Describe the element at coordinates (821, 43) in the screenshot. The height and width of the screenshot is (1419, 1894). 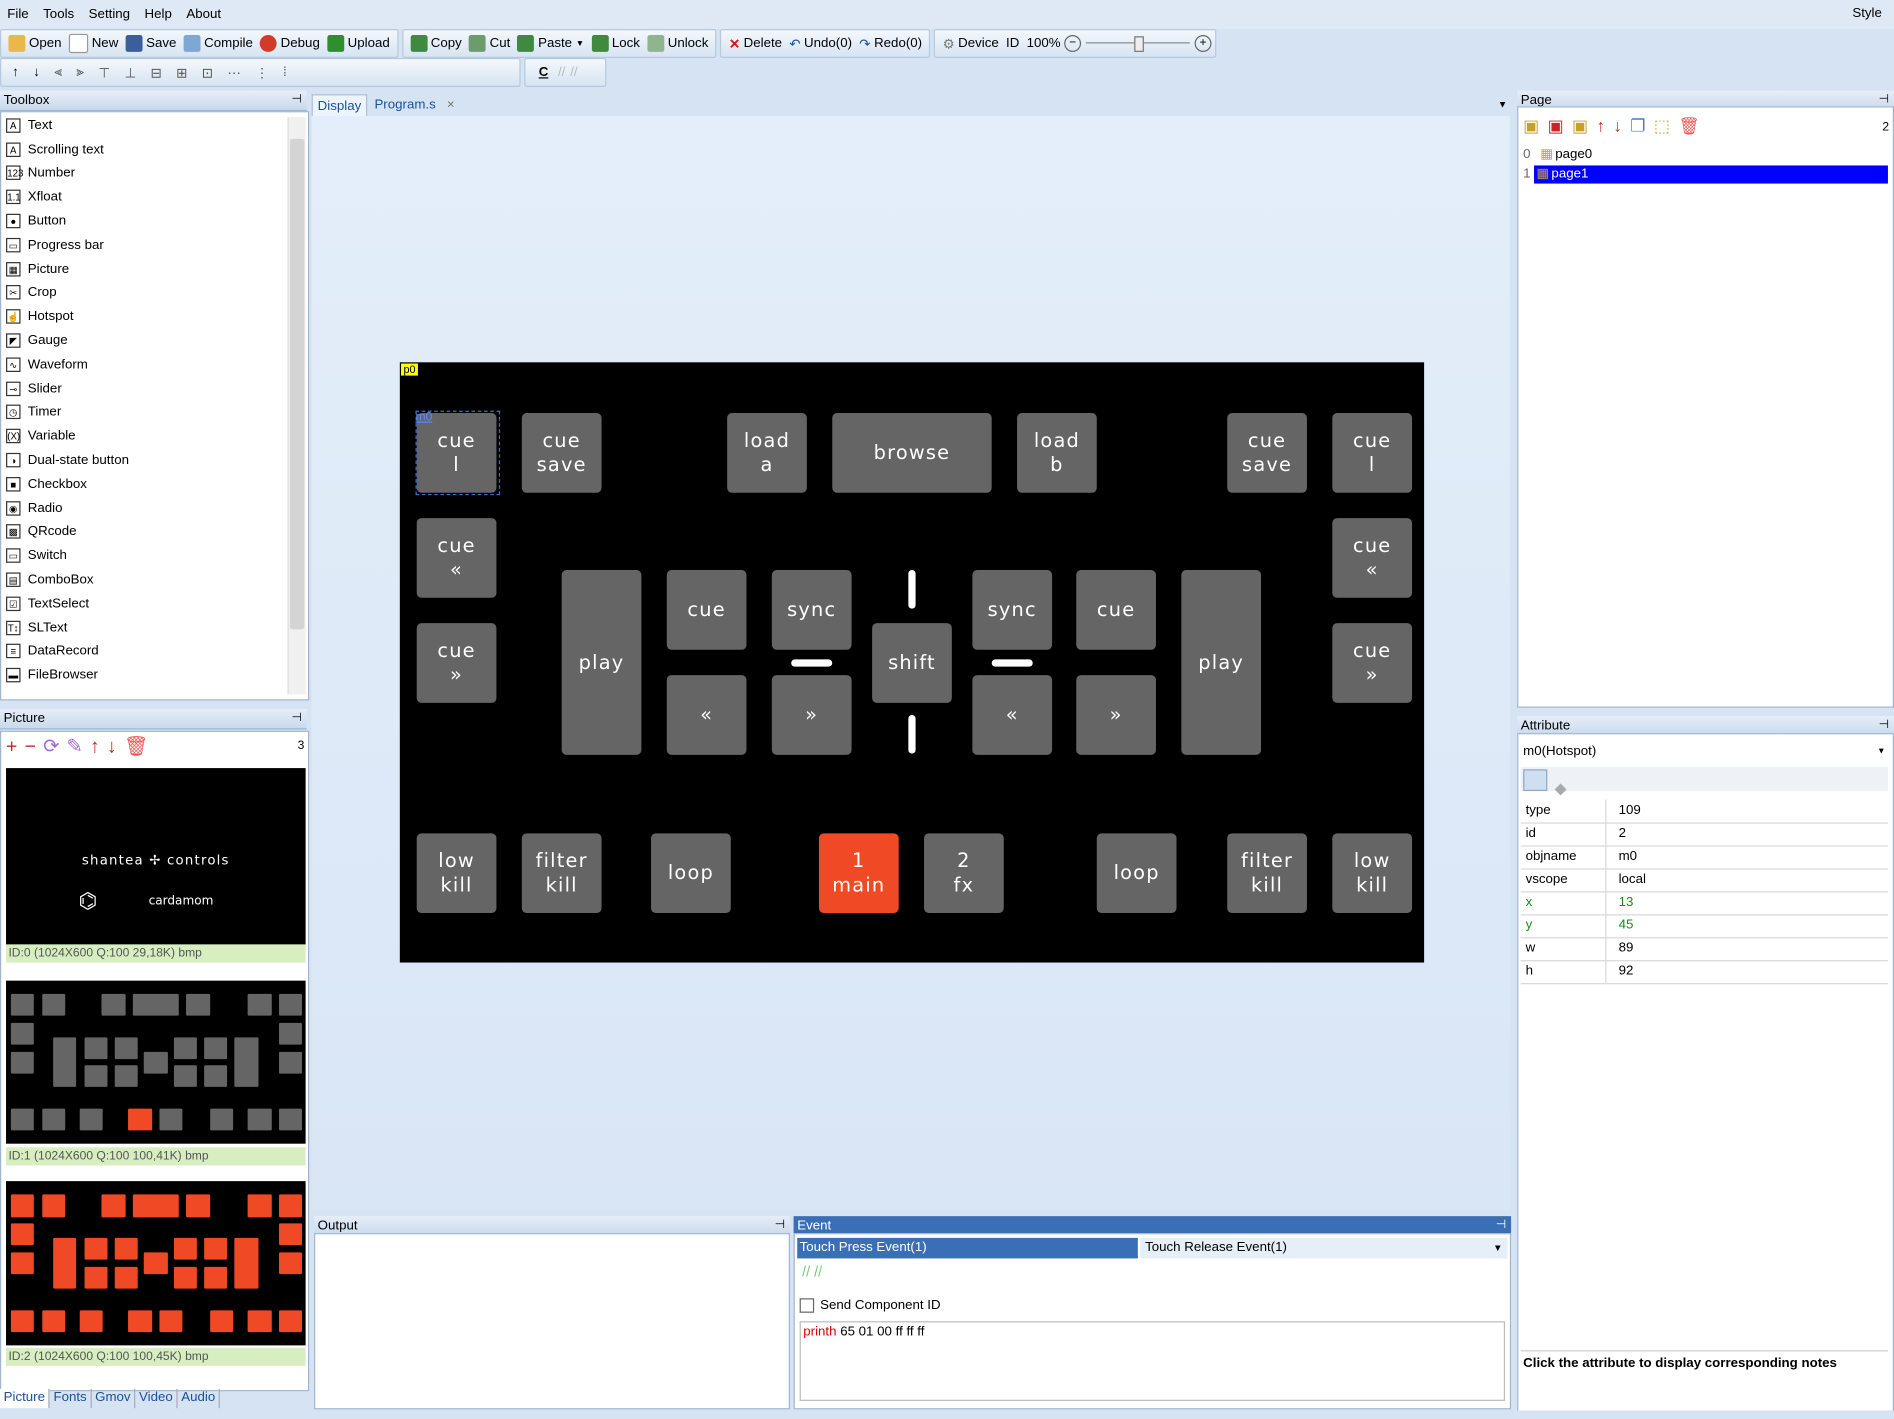
I see `undo-button: ↶ Undo(0)` at that location.